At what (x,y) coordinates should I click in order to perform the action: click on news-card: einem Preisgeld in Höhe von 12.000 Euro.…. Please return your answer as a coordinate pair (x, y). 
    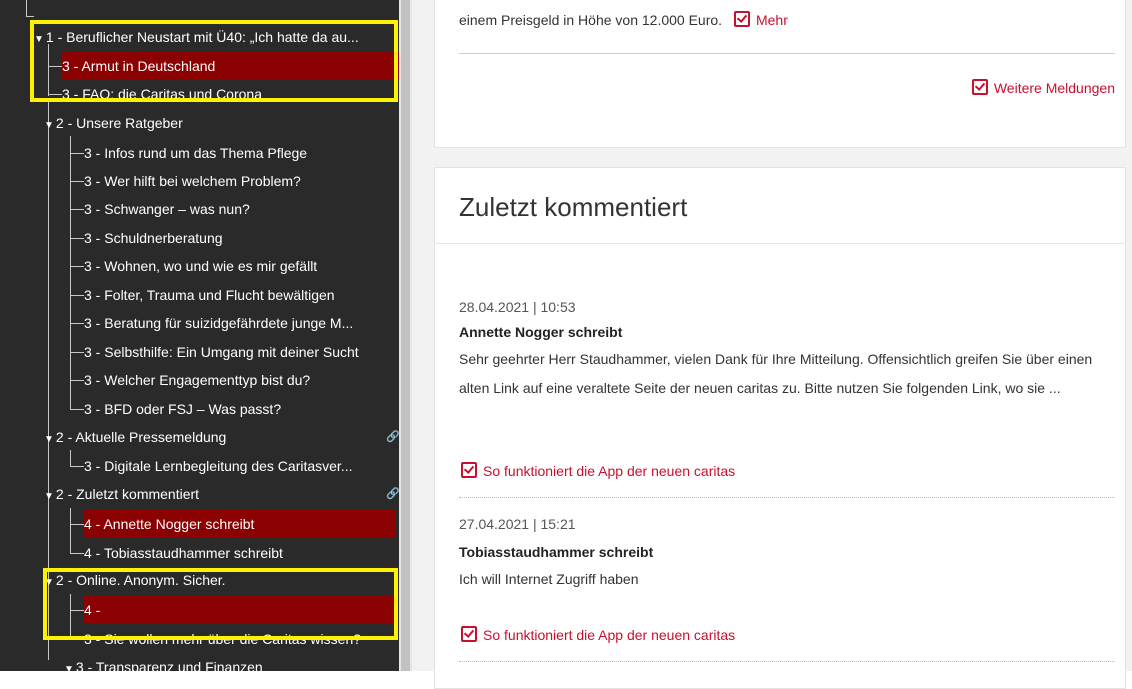
    Looking at the image, I should click on (780, 74).